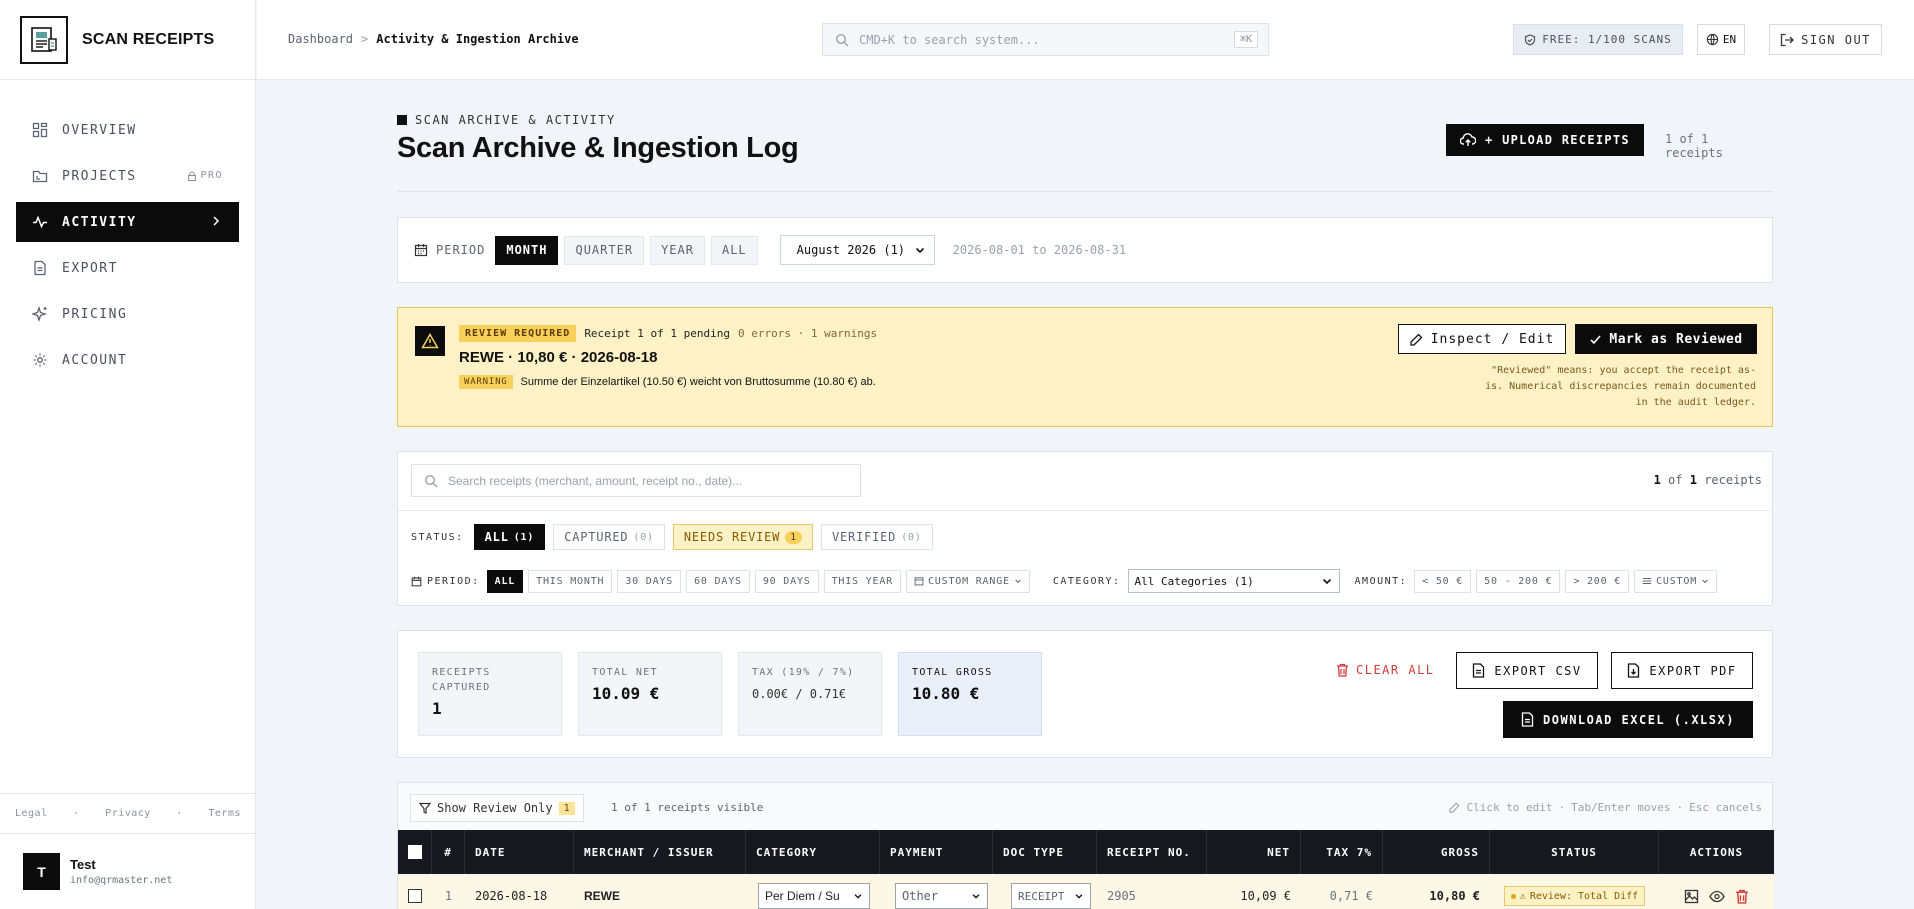 The image size is (1914, 909). Describe the element at coordinates (862, 581) in the screenshot. I see `period-this-year-filter: THIS YEAR` at that location.